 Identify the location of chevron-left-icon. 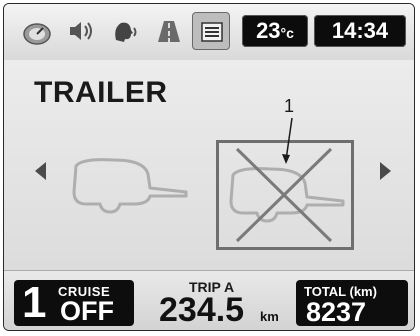
(40, 171).